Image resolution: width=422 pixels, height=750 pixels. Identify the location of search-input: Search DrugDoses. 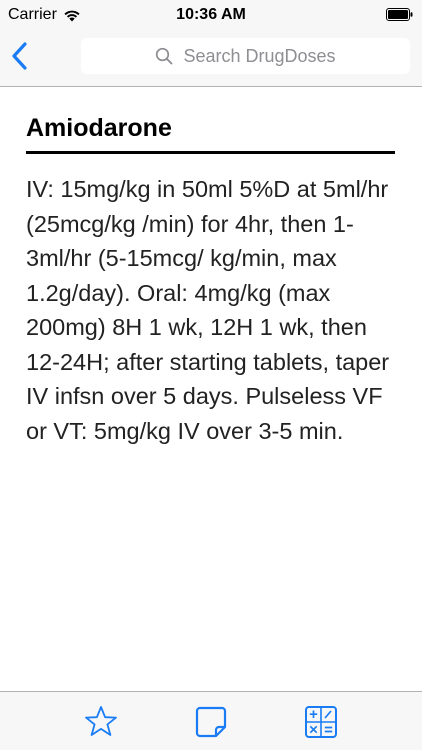
(245, 56).